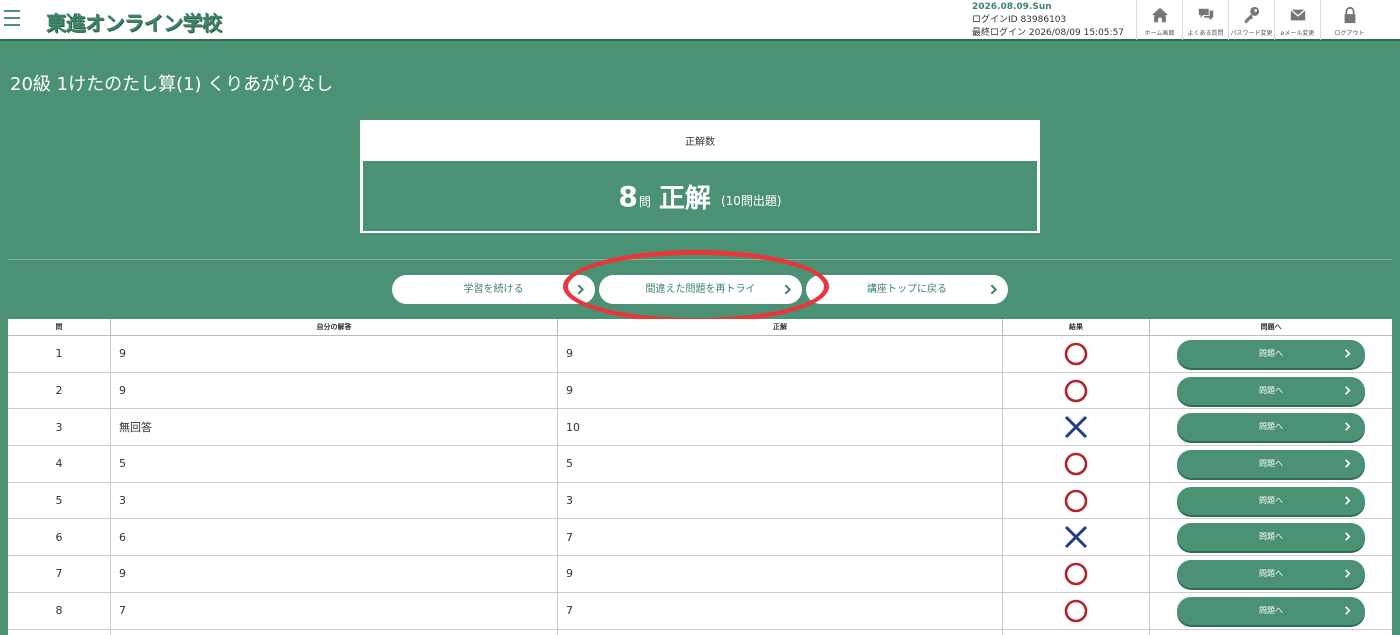 The width and height of the screenshot is (1400, 635). Describe the element at coordinates (1271, 327) in the screenshot. I see `header-goto: 問題へ` at that location.